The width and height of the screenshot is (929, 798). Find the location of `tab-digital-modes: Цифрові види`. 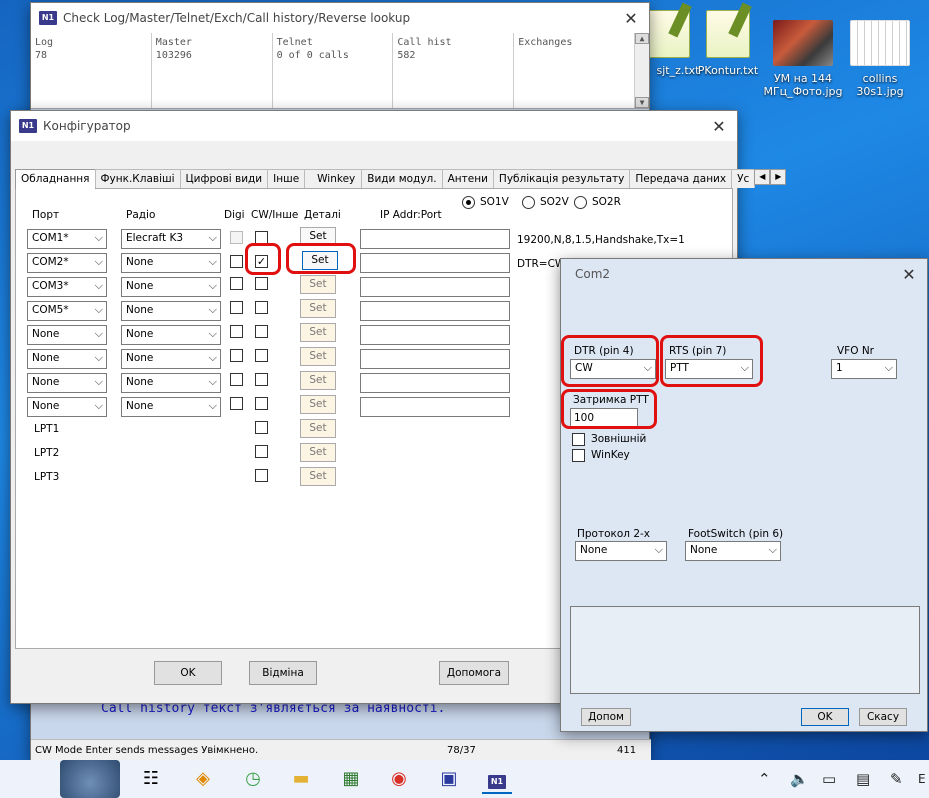

tab-digital-modes: Цифрові види is located at coordinates (224, 178).